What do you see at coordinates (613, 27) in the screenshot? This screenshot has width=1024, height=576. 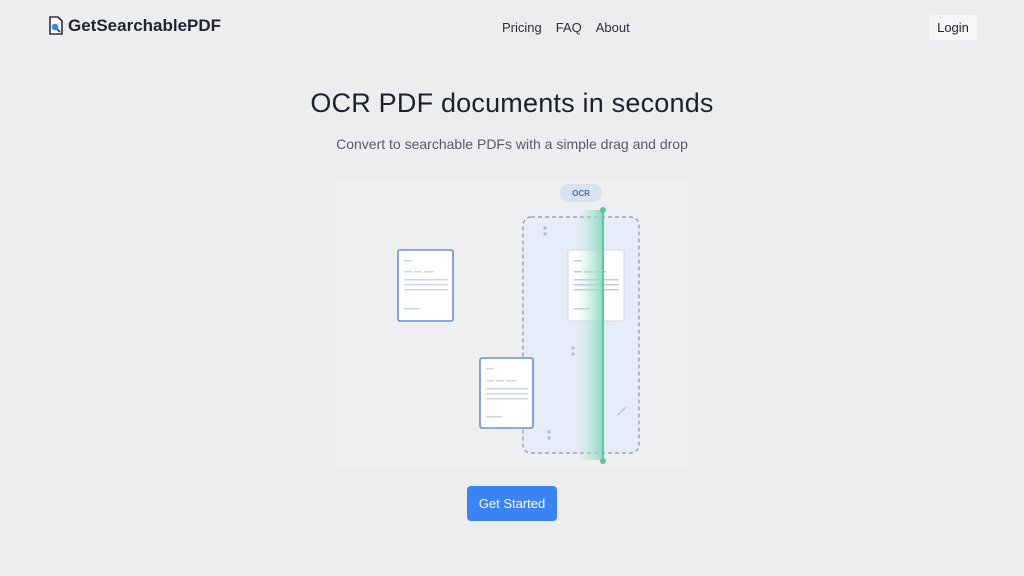 I see `nav-about: About` at bounding box center [613, 27].